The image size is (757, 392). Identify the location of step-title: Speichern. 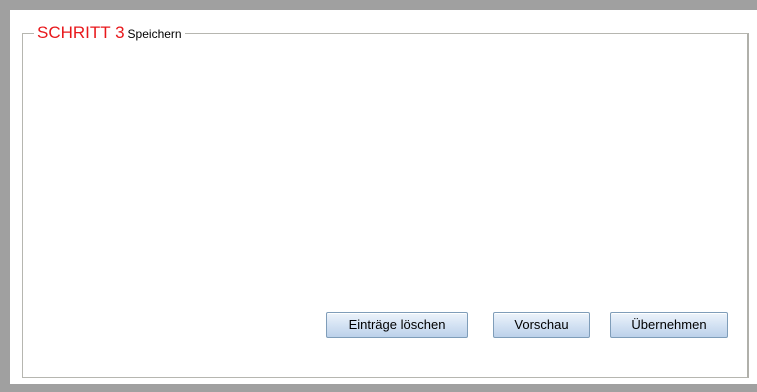
(154, 34).